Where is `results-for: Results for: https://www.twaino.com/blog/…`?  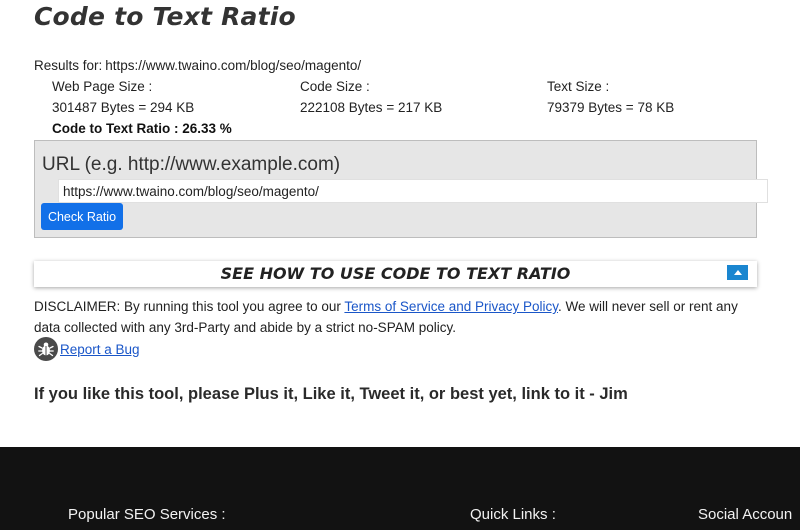 results-for: Results for: https://www.twaino.com/blog/… is located at coordinates (197, 65).